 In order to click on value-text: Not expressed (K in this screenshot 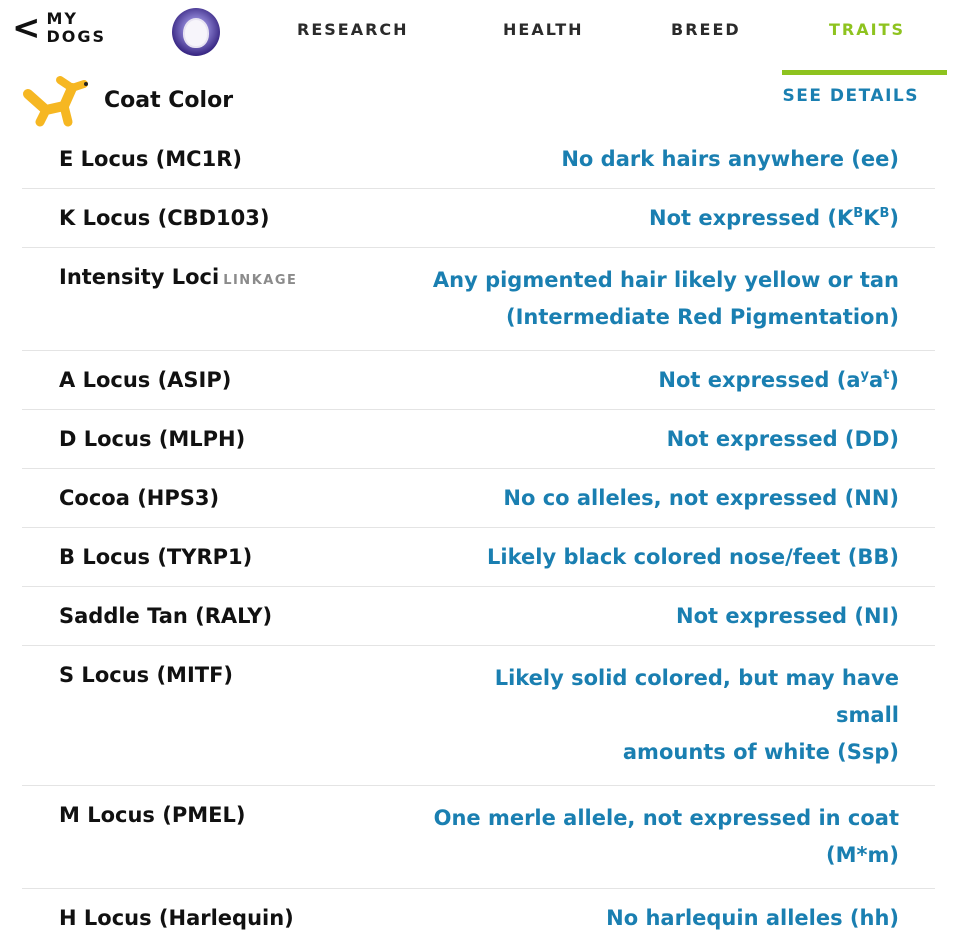, I will do `click(751, 218)`.